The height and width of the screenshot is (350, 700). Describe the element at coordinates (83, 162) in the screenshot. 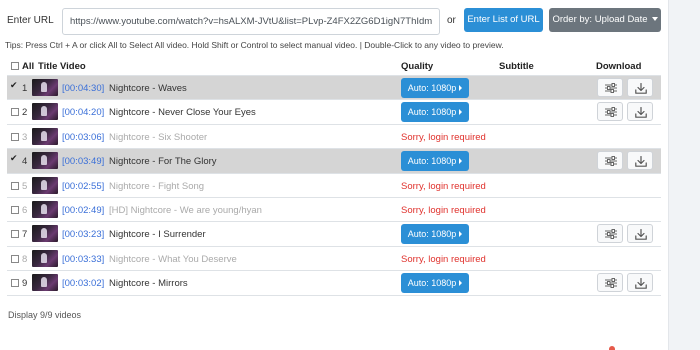

I see `video-duration: [00:03:49]` at that location.